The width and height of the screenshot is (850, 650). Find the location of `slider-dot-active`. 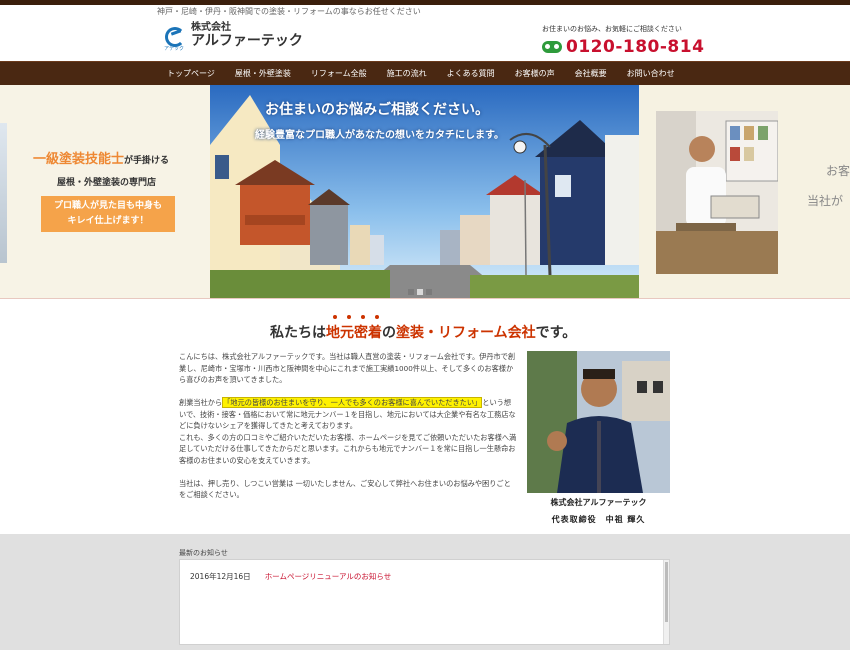

slider-dot-active is located at coordinates (420, 292).